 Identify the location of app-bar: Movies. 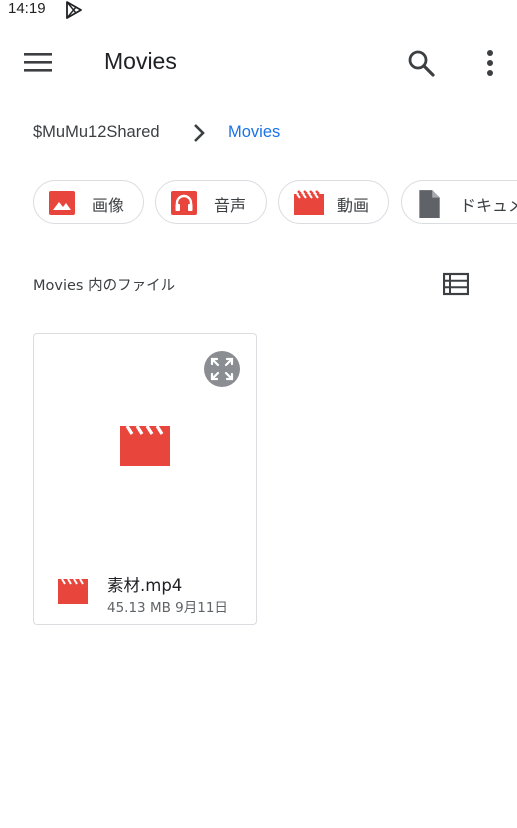
(258, 64).